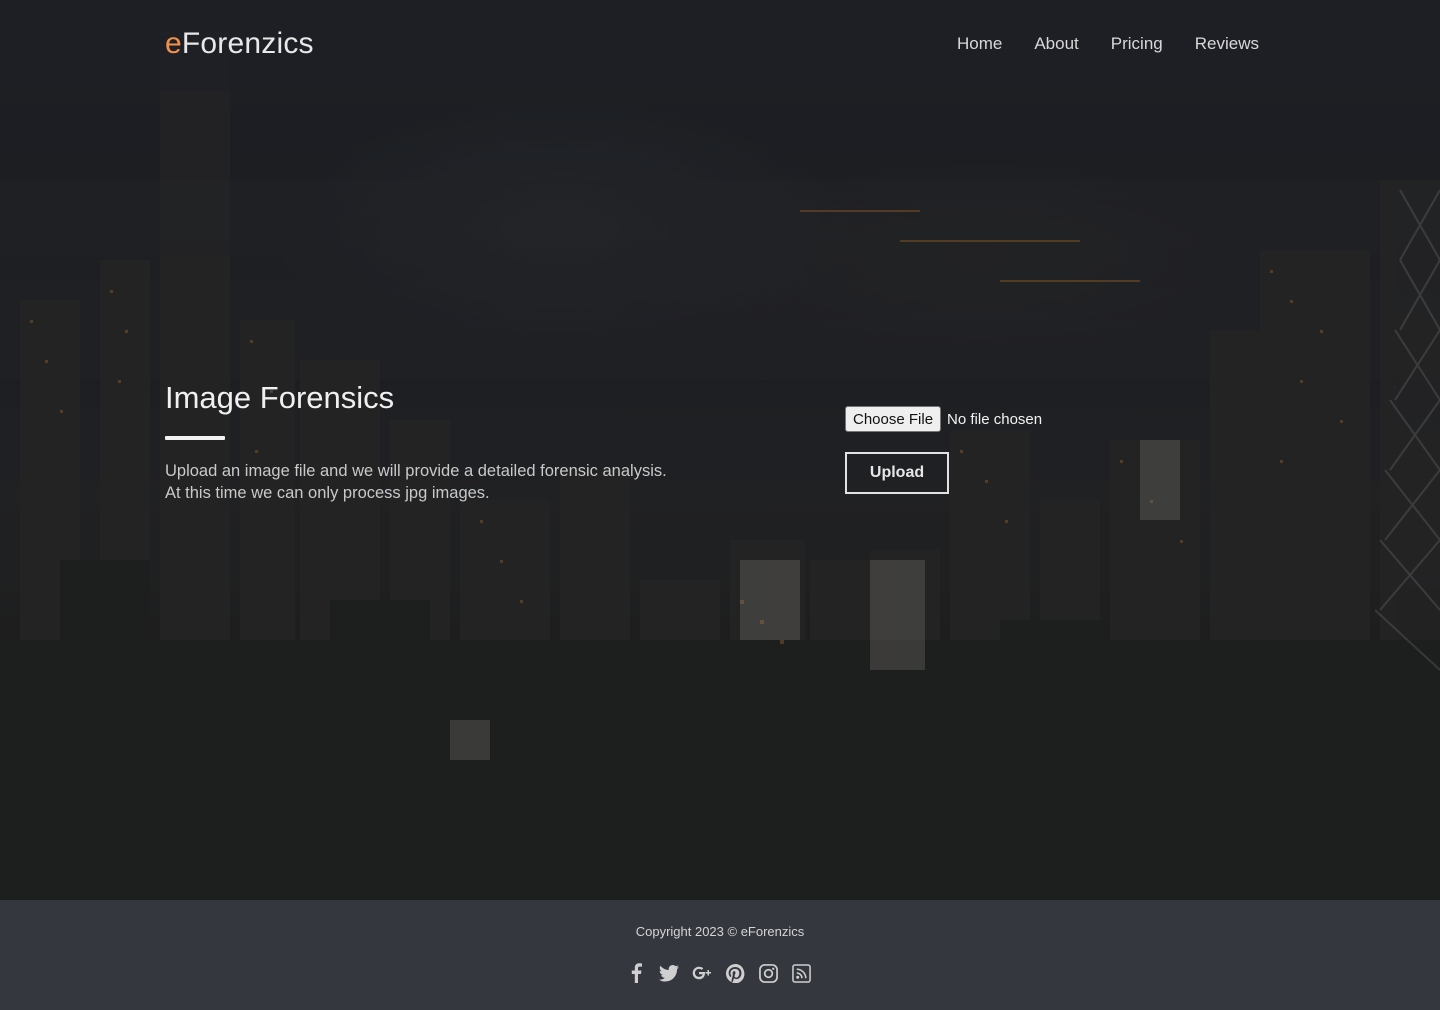 This screenshot has width=1440, height=1010. I want to click on rss-icon, so click(801, 973).